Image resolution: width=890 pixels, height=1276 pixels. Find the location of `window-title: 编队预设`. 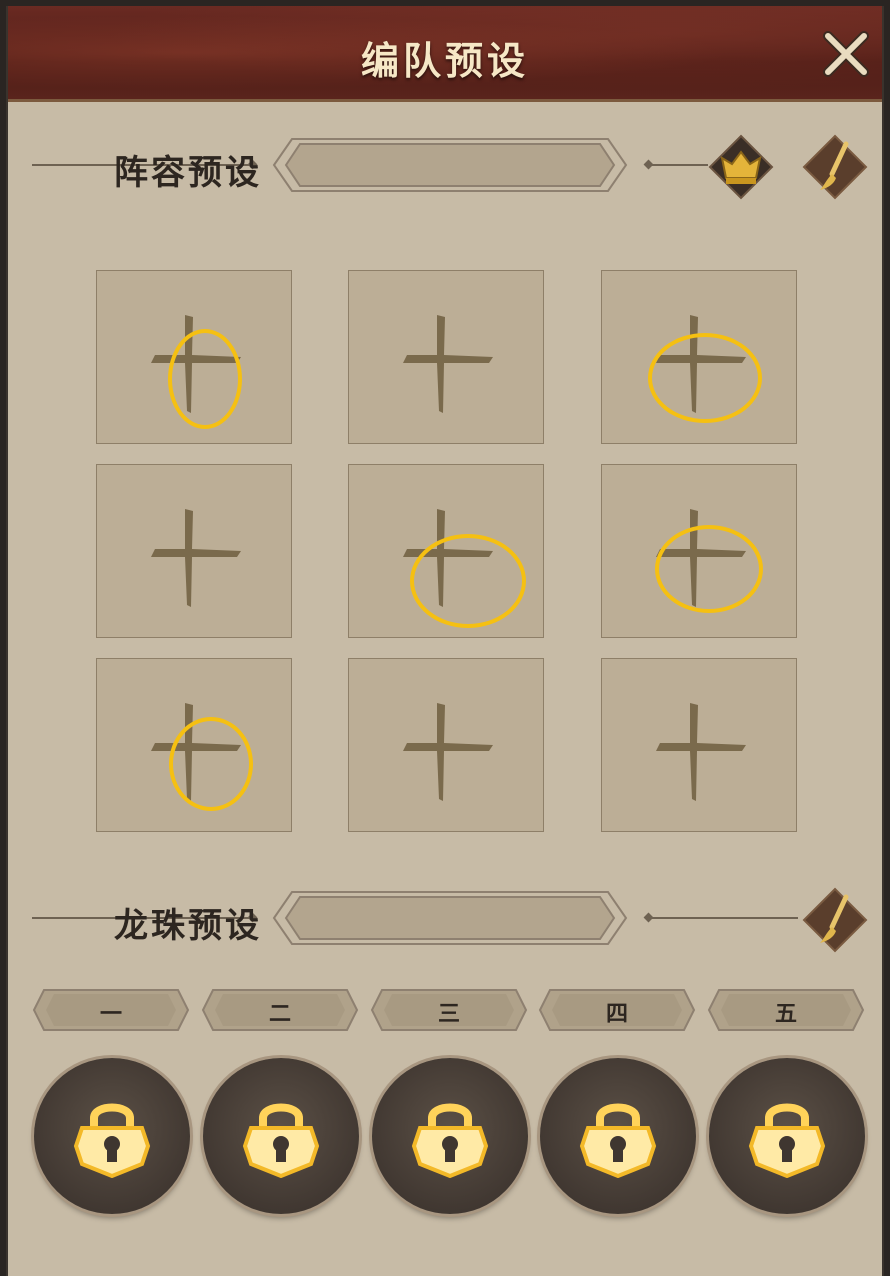

window-title: 编队预设 is located at coordinates (444, 60).